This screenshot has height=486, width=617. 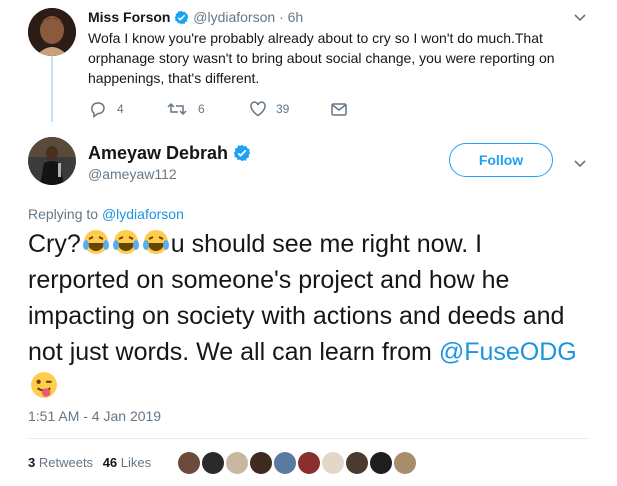 What do you see at coordinates (201, 109) in the screenshot?
I see `retweet-count: 6` at bounding box center [201, 109].